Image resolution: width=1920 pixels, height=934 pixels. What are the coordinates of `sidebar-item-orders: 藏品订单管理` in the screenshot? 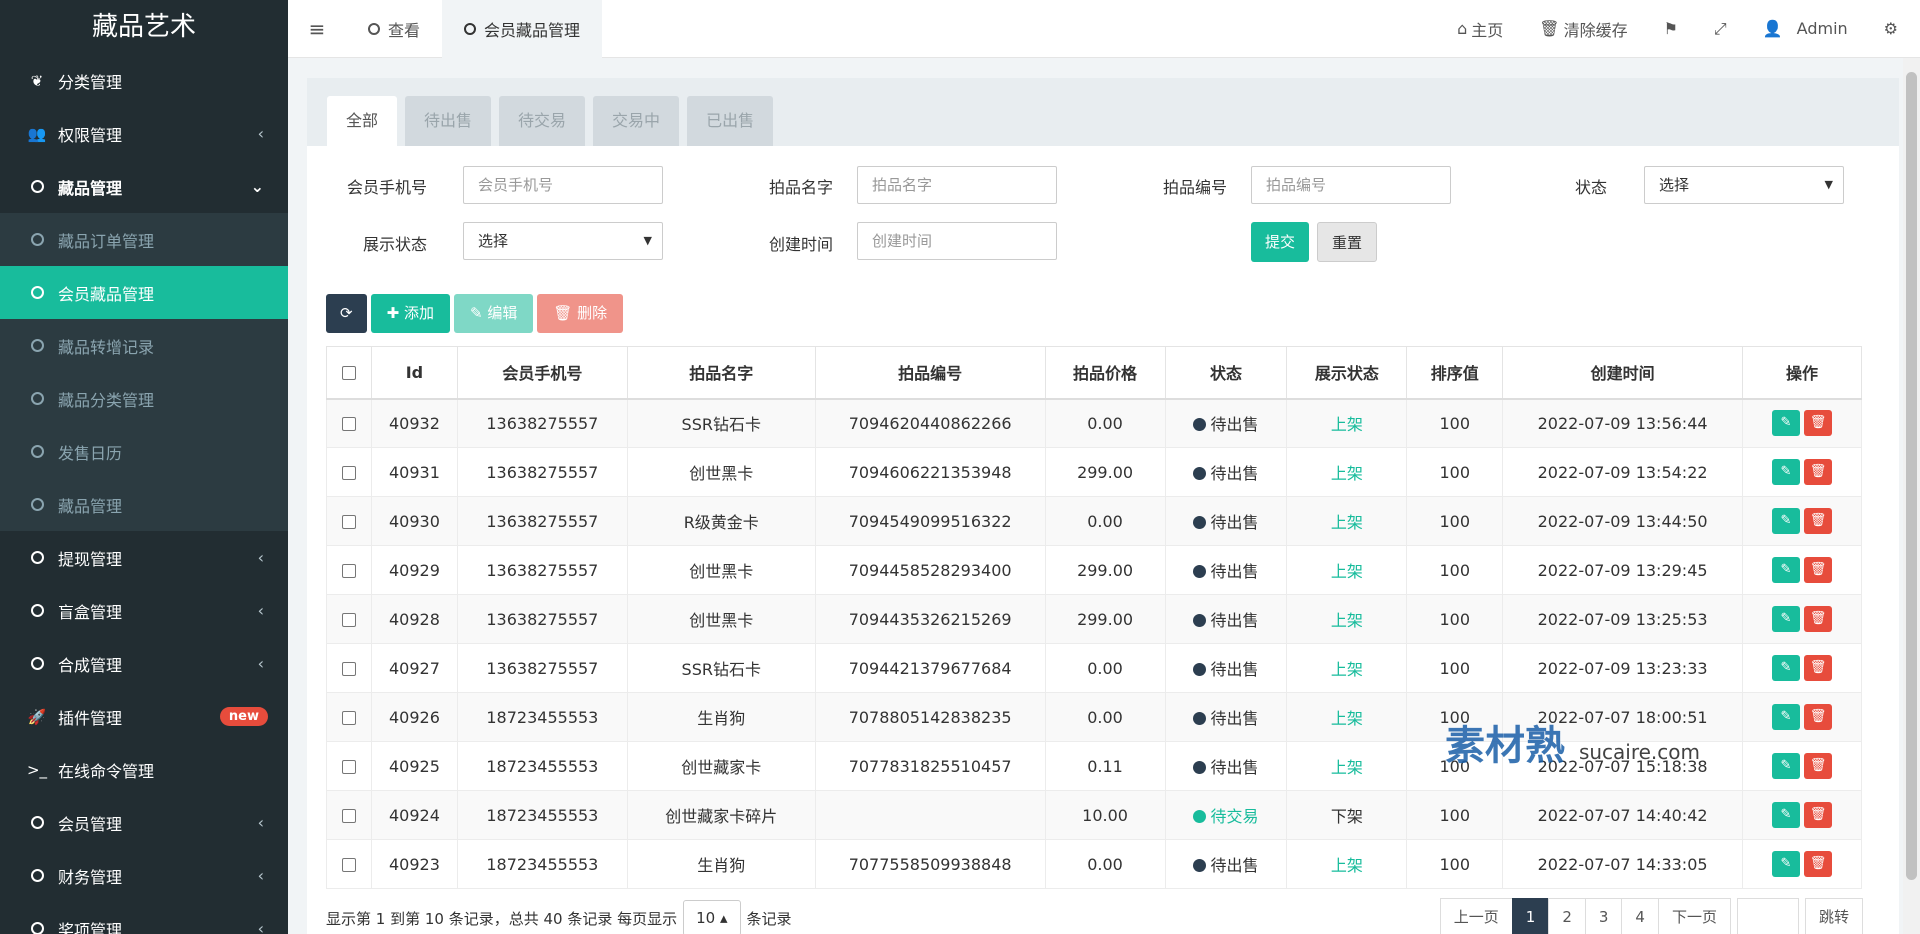 It's located at (144, 239).